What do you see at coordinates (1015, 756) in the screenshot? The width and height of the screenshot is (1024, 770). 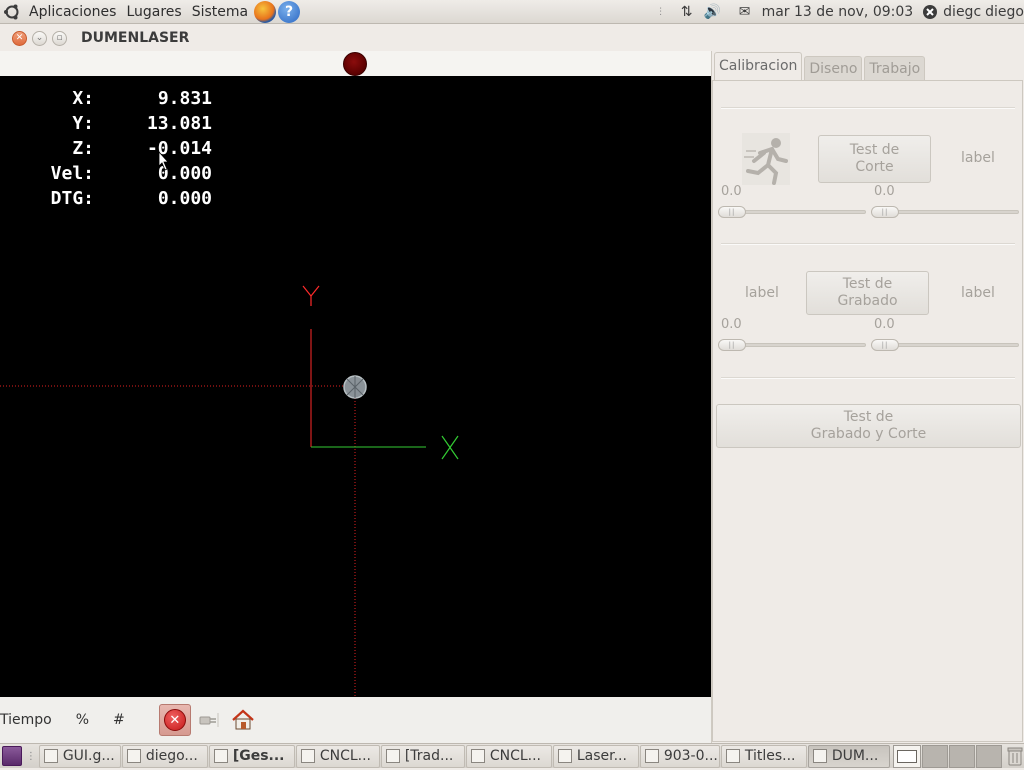 I see `trash-icon` at bounding box center [1015, 756].